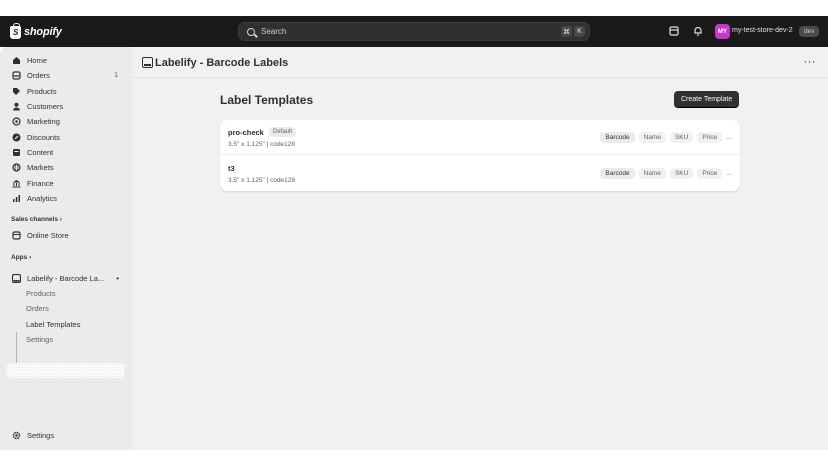 The height and width of the screenshot is (466, 828). I want to click on page-title: Label Templates, so click(267, 100).